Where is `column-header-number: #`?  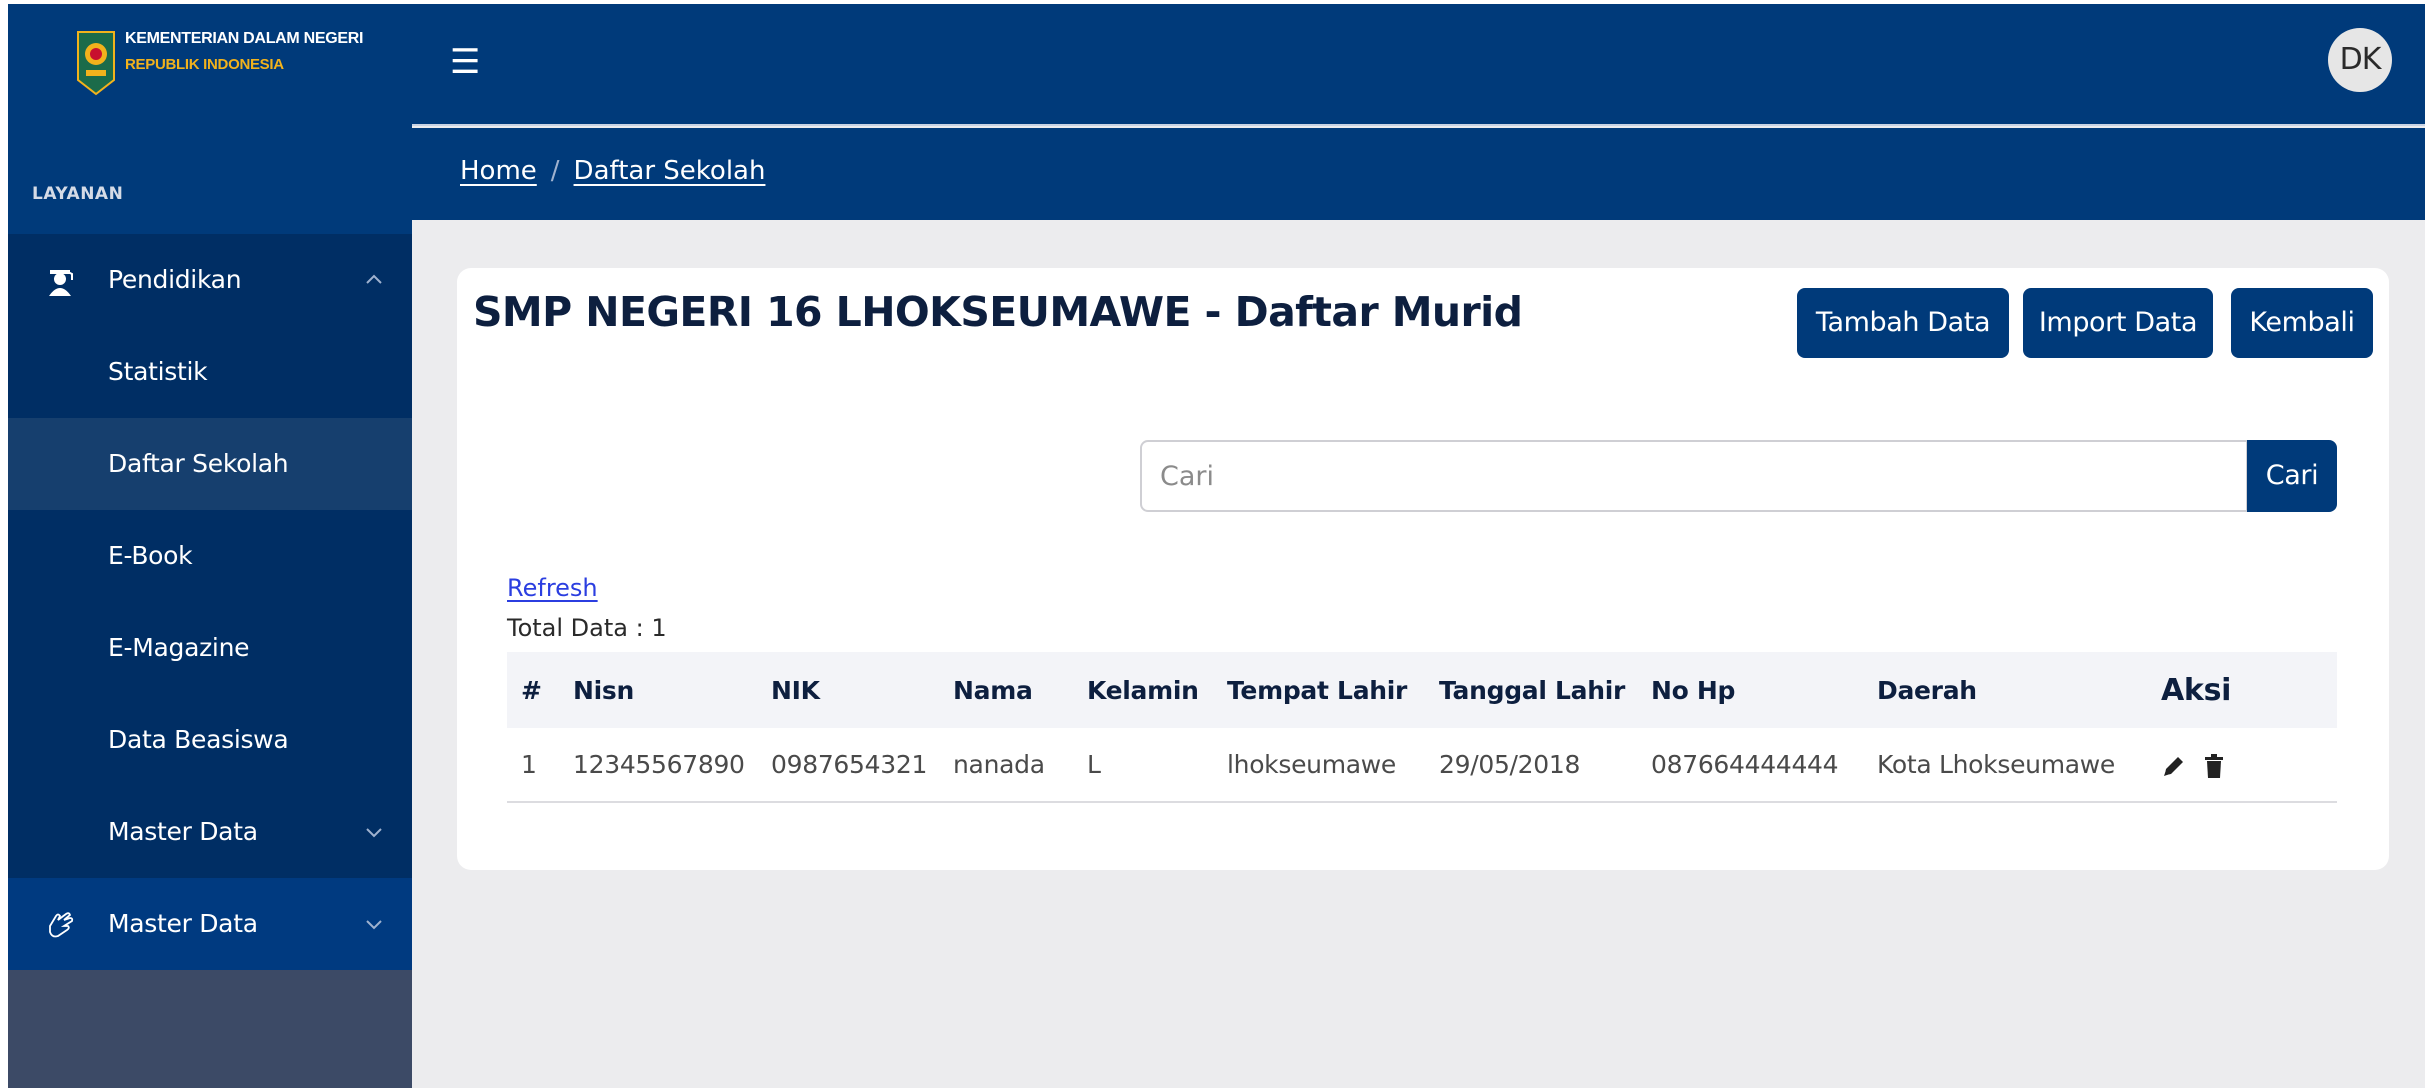
column-header-number: # is located at coordinates (540, 690).